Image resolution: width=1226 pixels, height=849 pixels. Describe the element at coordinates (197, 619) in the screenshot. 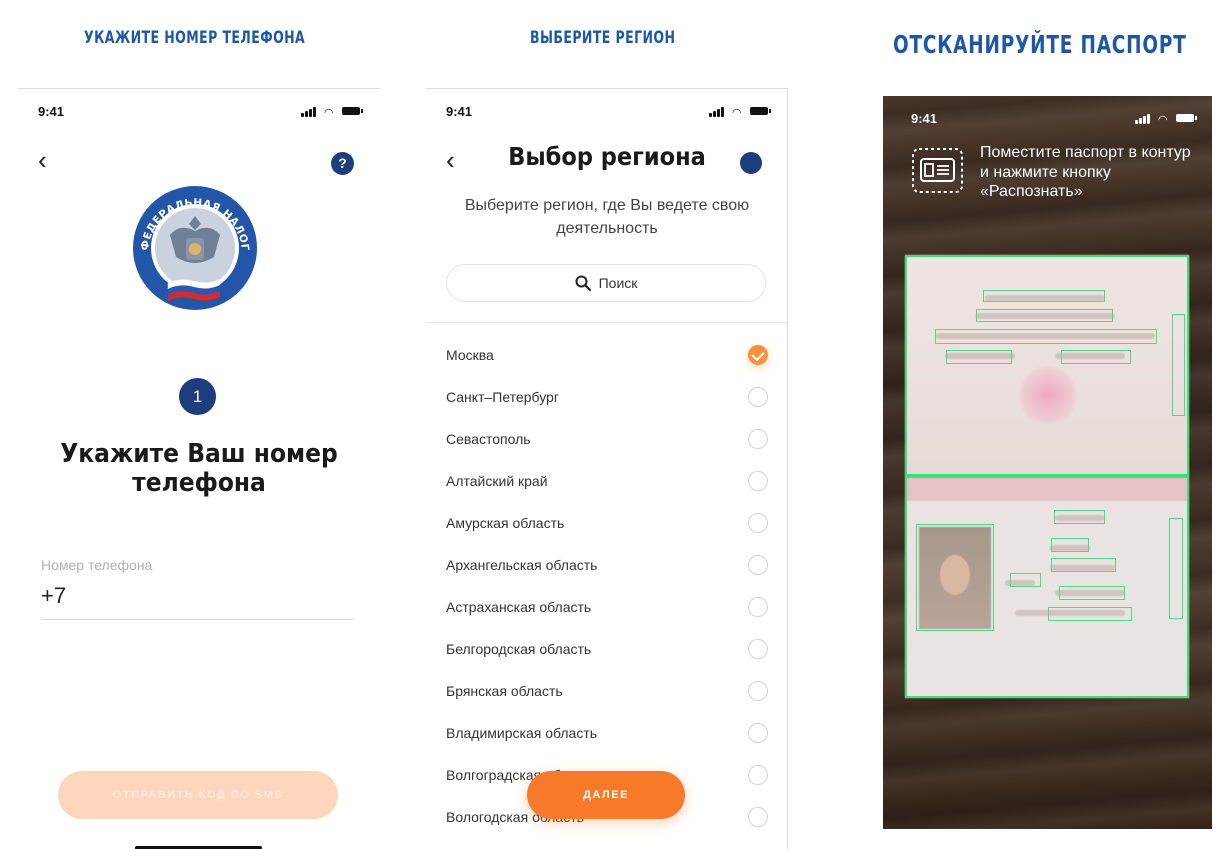

I see `phone-field-underline` at that location.